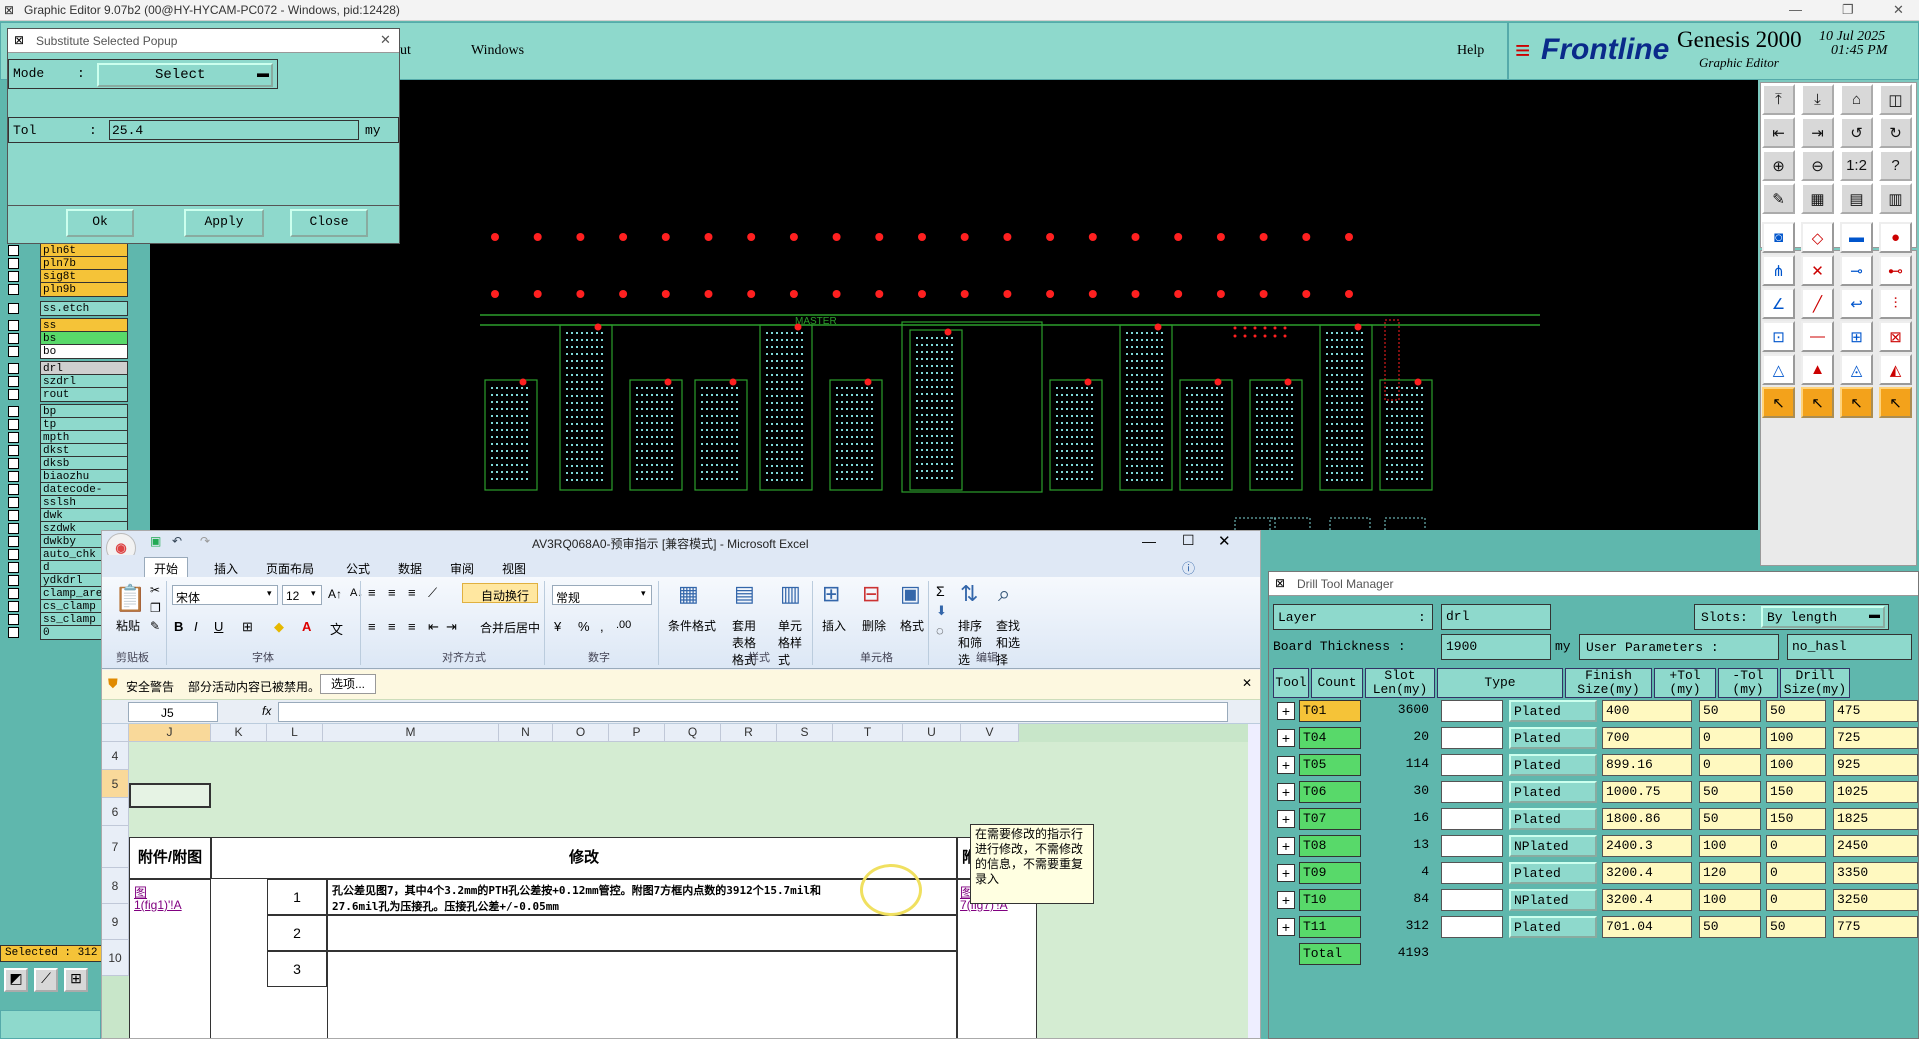 The image size is (1919, 1039). What do you see at coordinates (392, 626) in the screenshot?
I see `align-center-icon: ≡` at bounding box center [392, 626].